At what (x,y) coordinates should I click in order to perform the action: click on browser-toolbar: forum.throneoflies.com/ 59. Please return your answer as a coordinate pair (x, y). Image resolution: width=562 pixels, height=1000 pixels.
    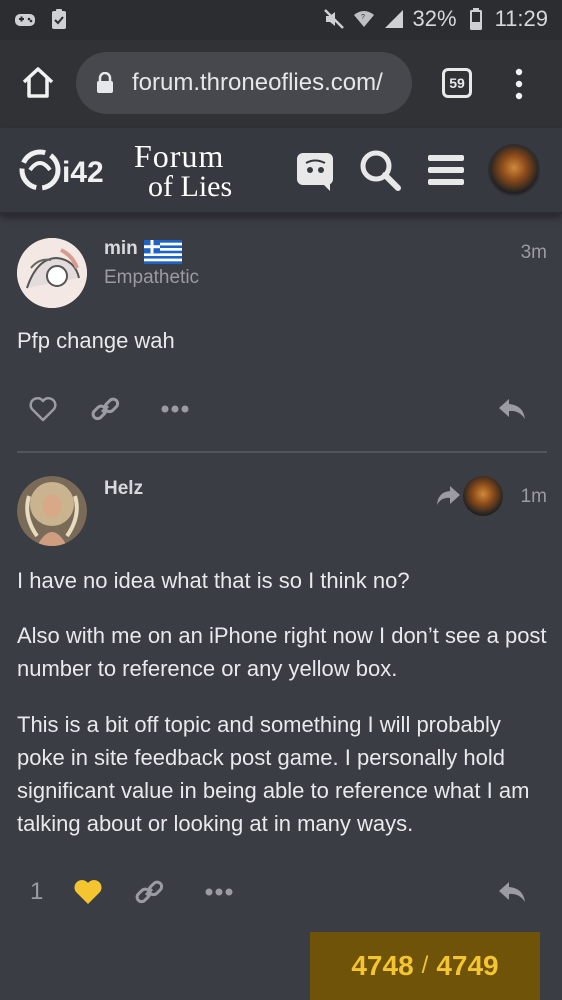
    Looking at the image, I should click on (281, 84).